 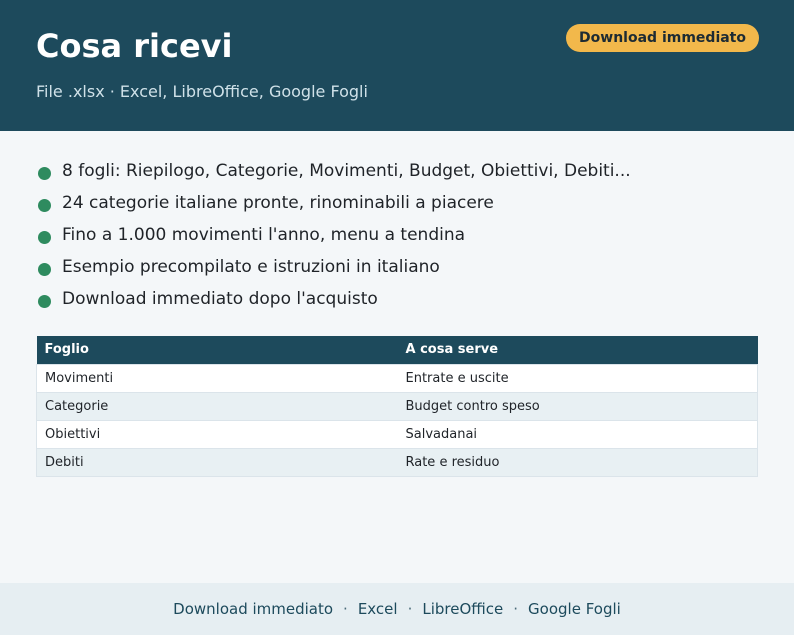 I want to click on table-header-row: Foglio A cosa serve, so click(x=397, y=350).